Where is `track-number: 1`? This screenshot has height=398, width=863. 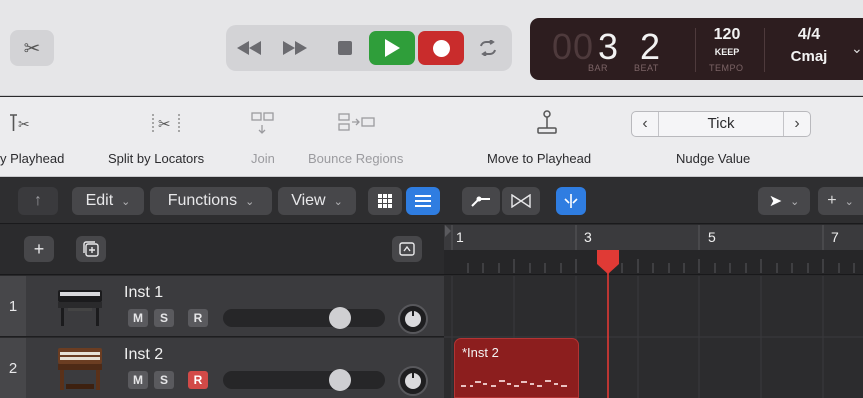 track-number: 1 is located at coordinates (13, 306).